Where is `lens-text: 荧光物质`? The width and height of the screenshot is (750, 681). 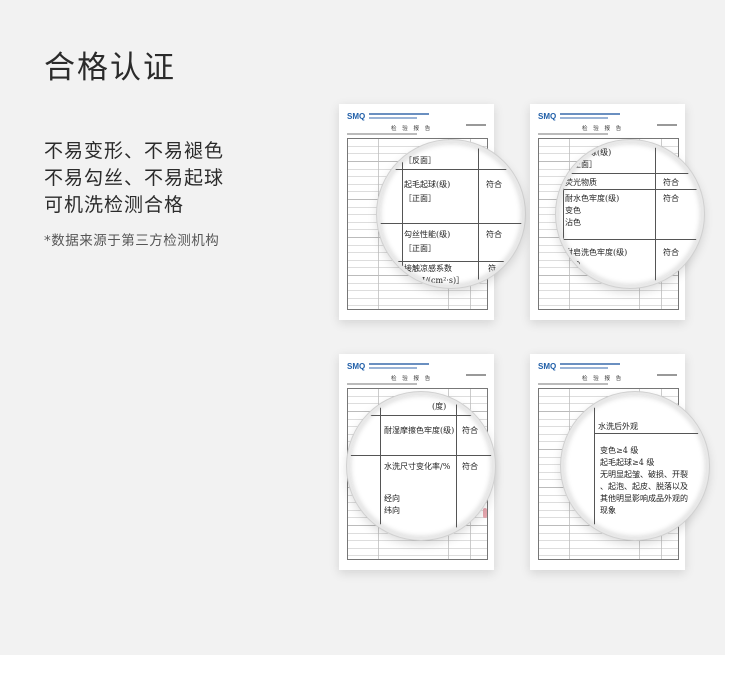 lens-text: 荧光物质 is located at coordinates (581, 182).